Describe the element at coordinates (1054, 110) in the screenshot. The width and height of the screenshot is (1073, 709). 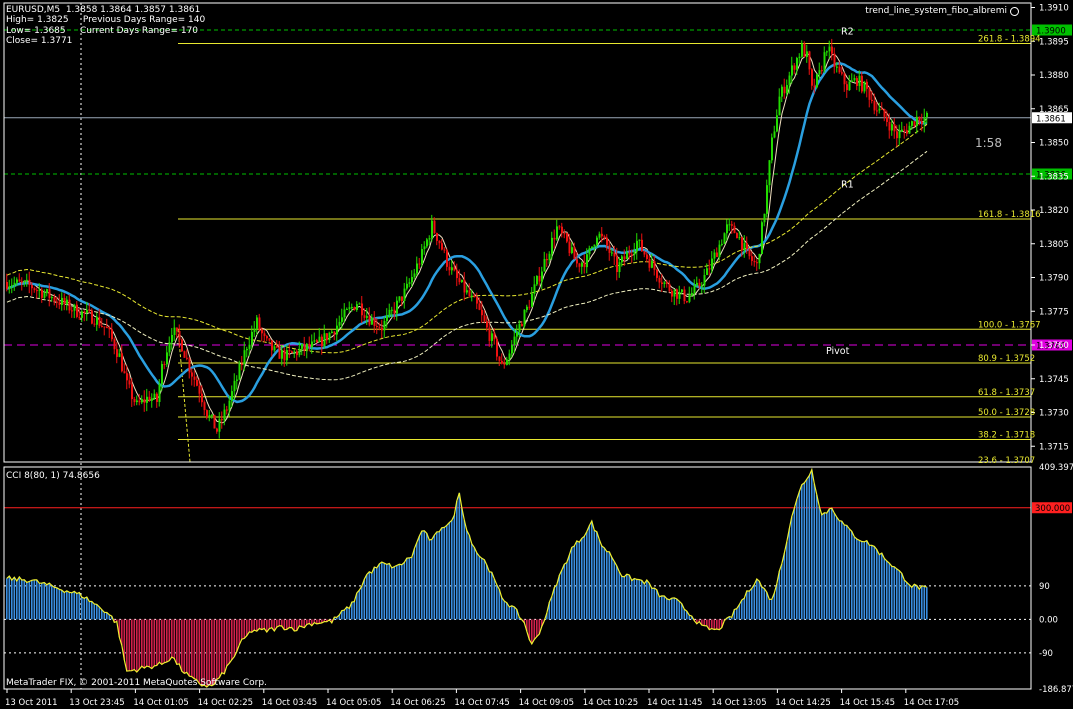
I see `price-tick-label: 1.3865` at that location.